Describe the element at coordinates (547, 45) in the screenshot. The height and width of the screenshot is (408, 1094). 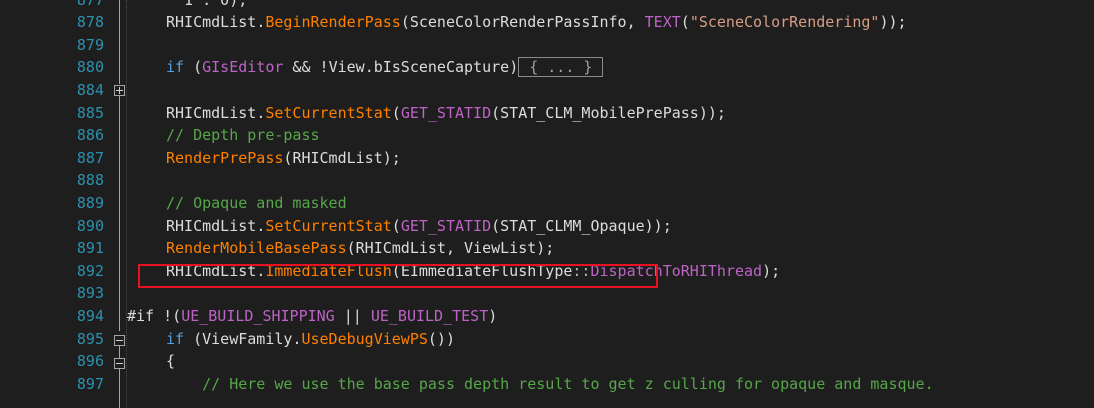
I see `code-line: 879` at that location.